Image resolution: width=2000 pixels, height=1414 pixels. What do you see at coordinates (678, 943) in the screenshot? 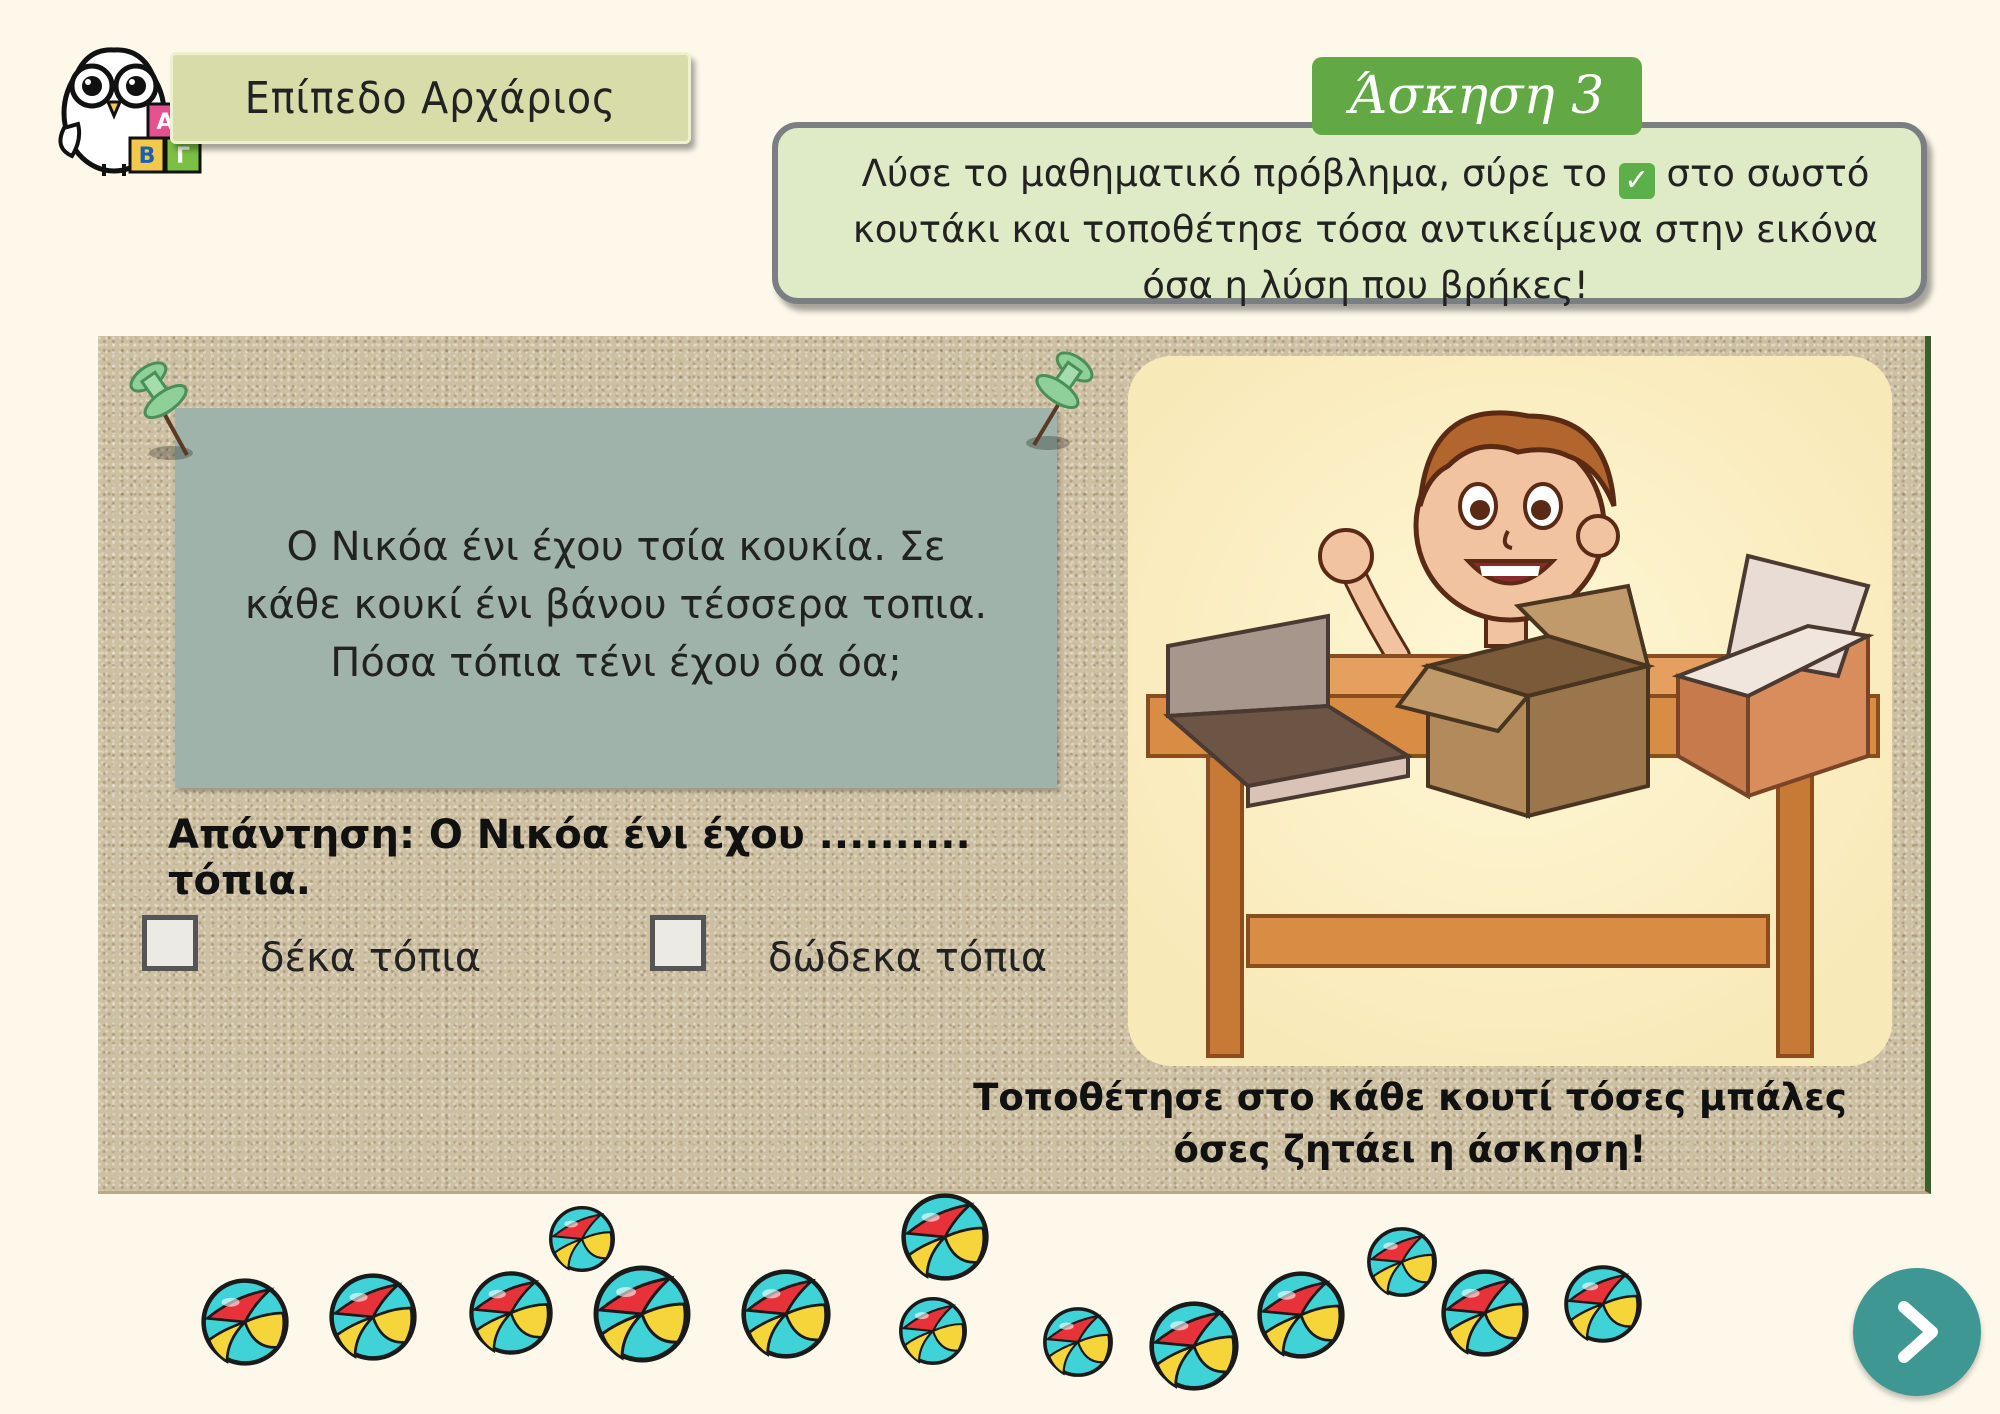
I see `option-checkbox-twelve` at bounding box center [678, 943].